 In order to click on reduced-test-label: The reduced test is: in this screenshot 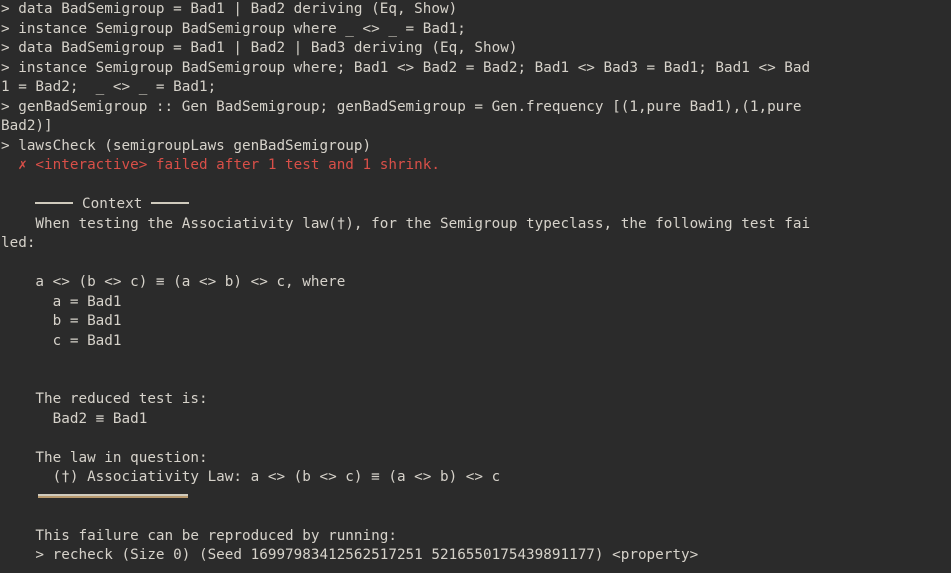, I will do `click(104, 399)`.